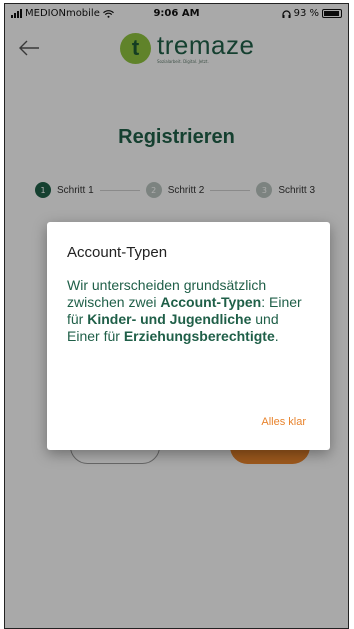 The height and width of the screenshot is (629, 354). I want to click on dialog-emphasis: Kinder- und Jugendliche, so click(169, 319).